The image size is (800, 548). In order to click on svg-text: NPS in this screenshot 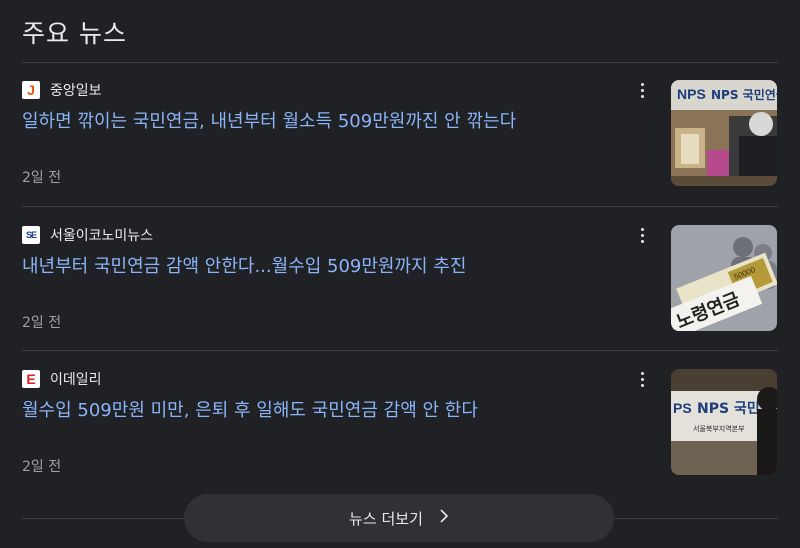, I will do `click(691, 94)`.